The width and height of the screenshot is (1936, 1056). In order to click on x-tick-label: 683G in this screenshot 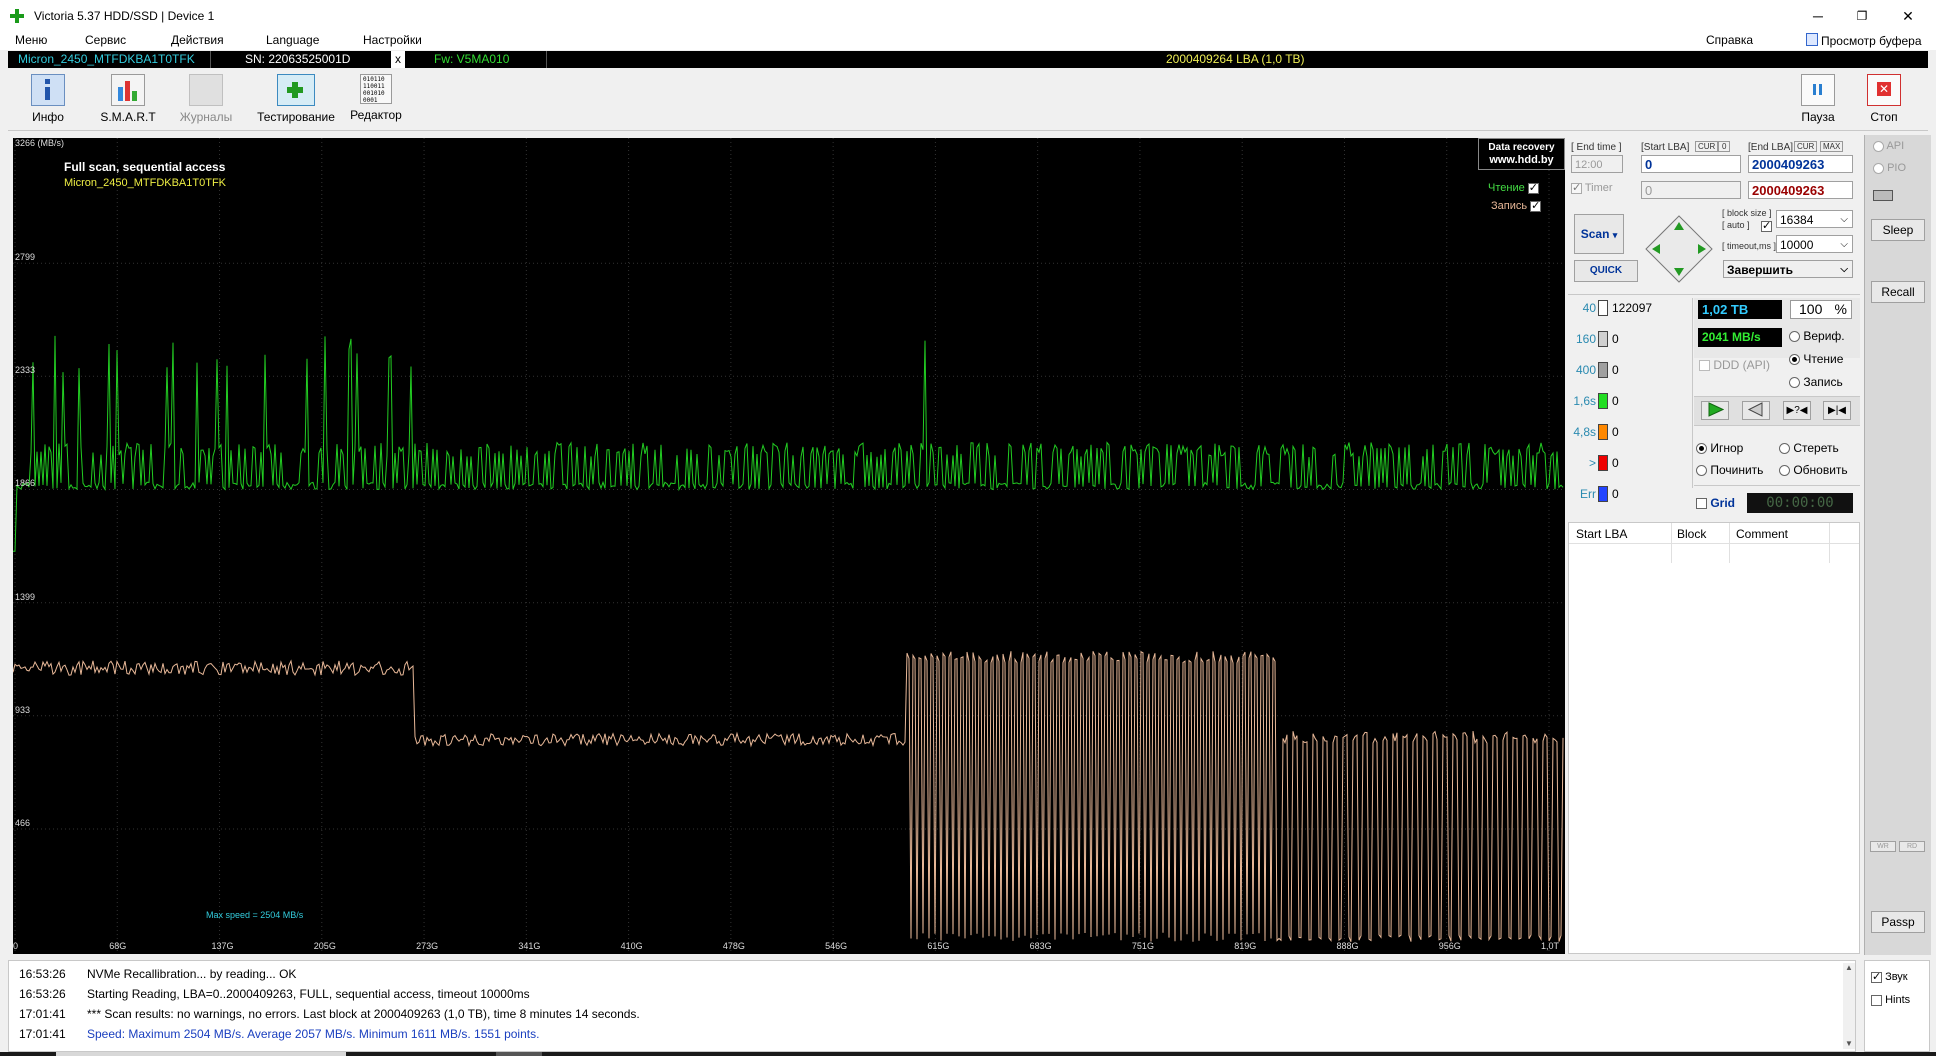, I will do `click(1040, 946)`.